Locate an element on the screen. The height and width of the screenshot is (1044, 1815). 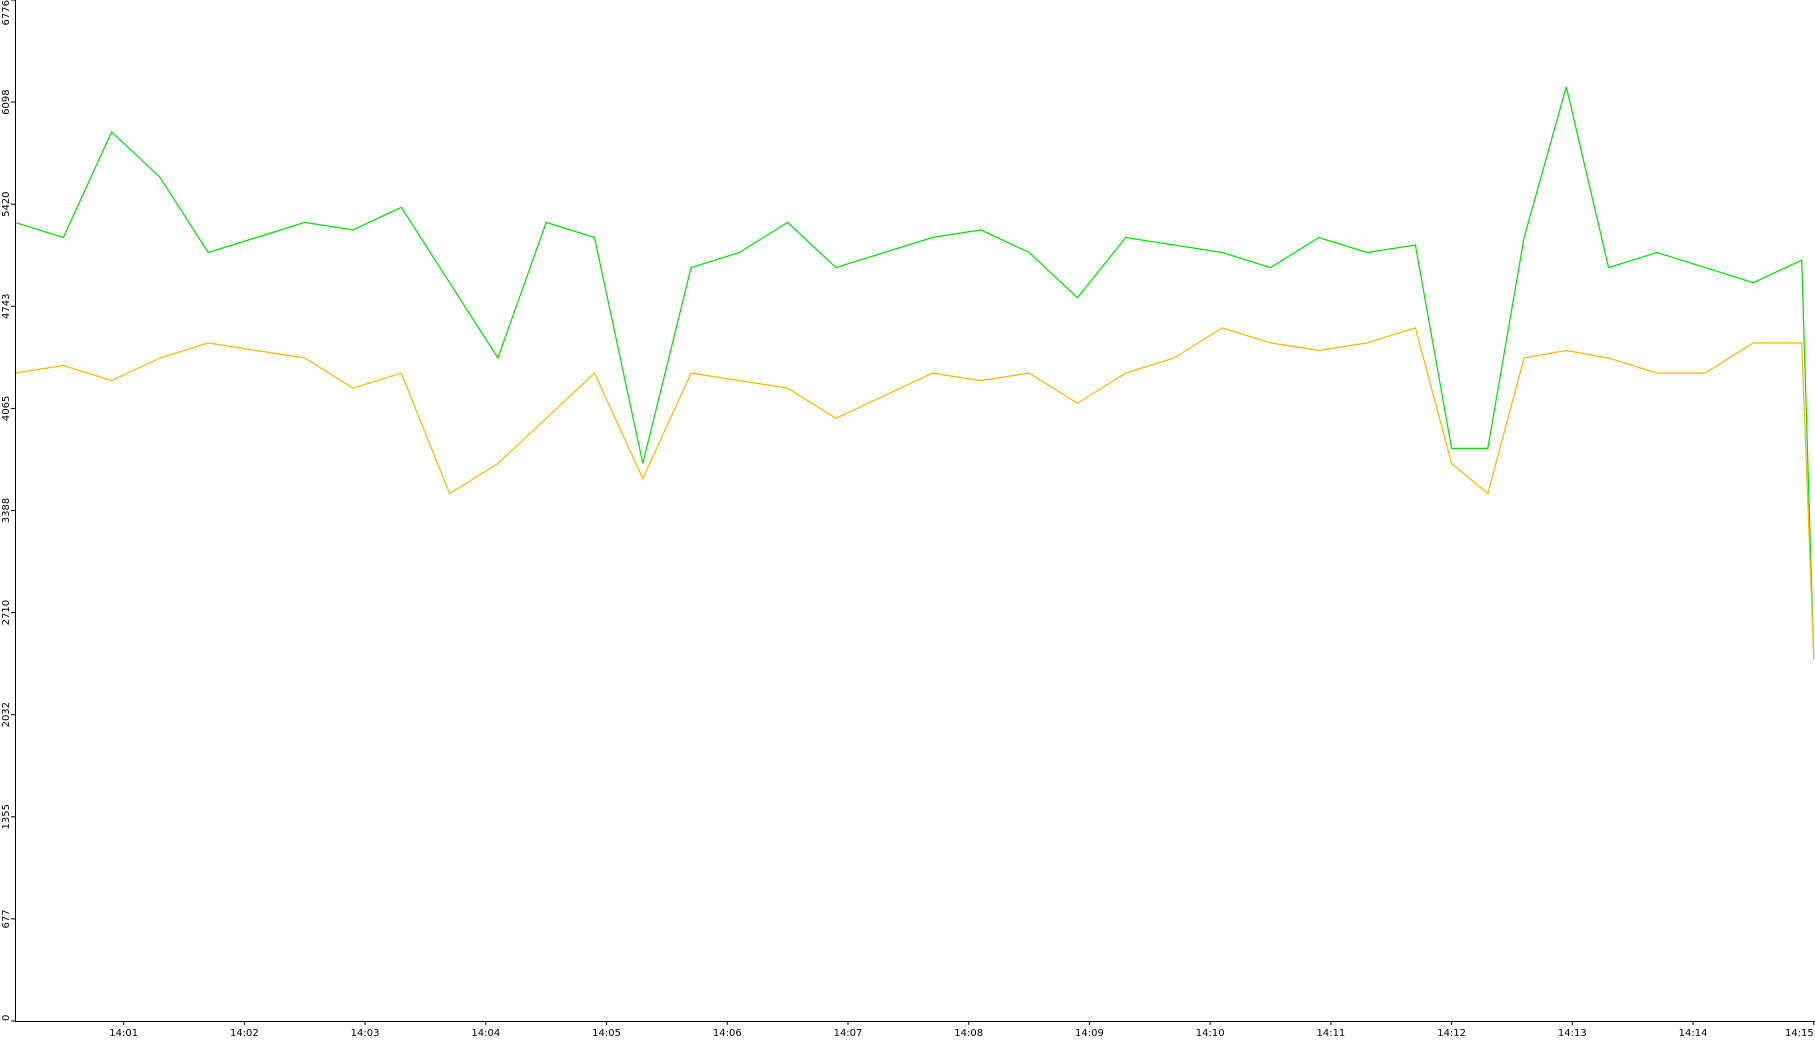
x-tick-label: 14:02 is located at coordinates (244, 1033).